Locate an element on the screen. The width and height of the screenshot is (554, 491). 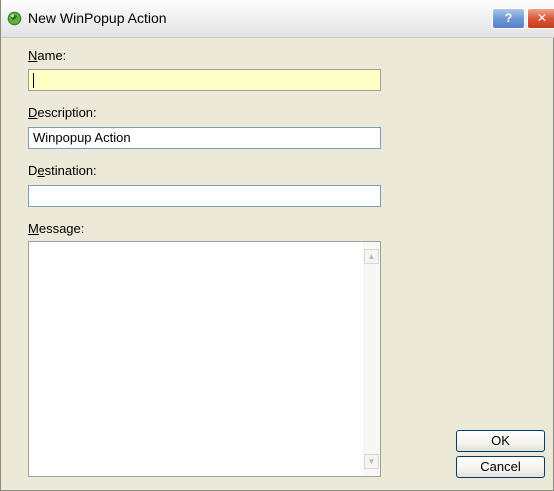
close-button: ✕ is located at coordinates (540, 18).